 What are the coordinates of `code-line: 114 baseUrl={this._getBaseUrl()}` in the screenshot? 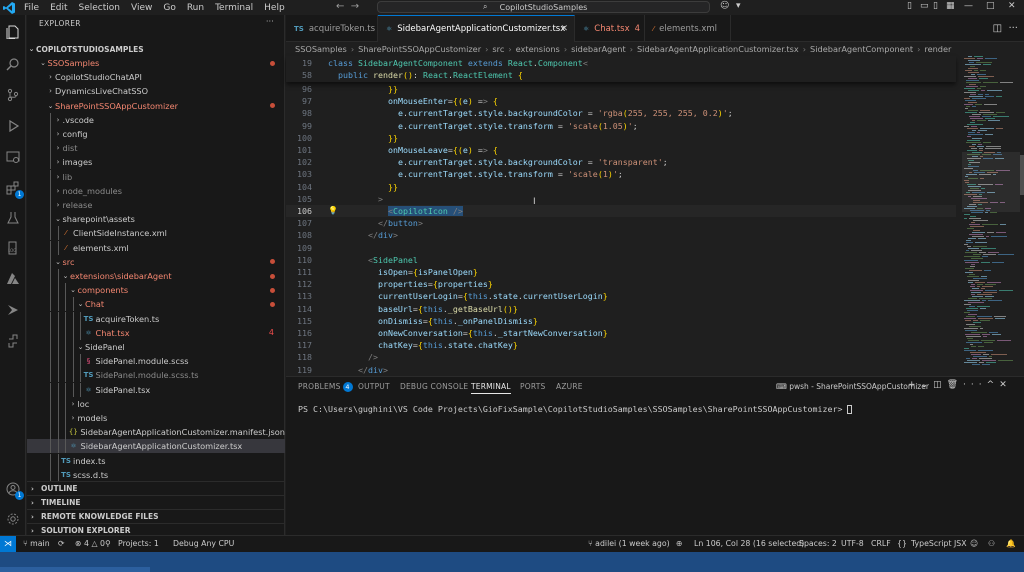 It's located at (621, 309).